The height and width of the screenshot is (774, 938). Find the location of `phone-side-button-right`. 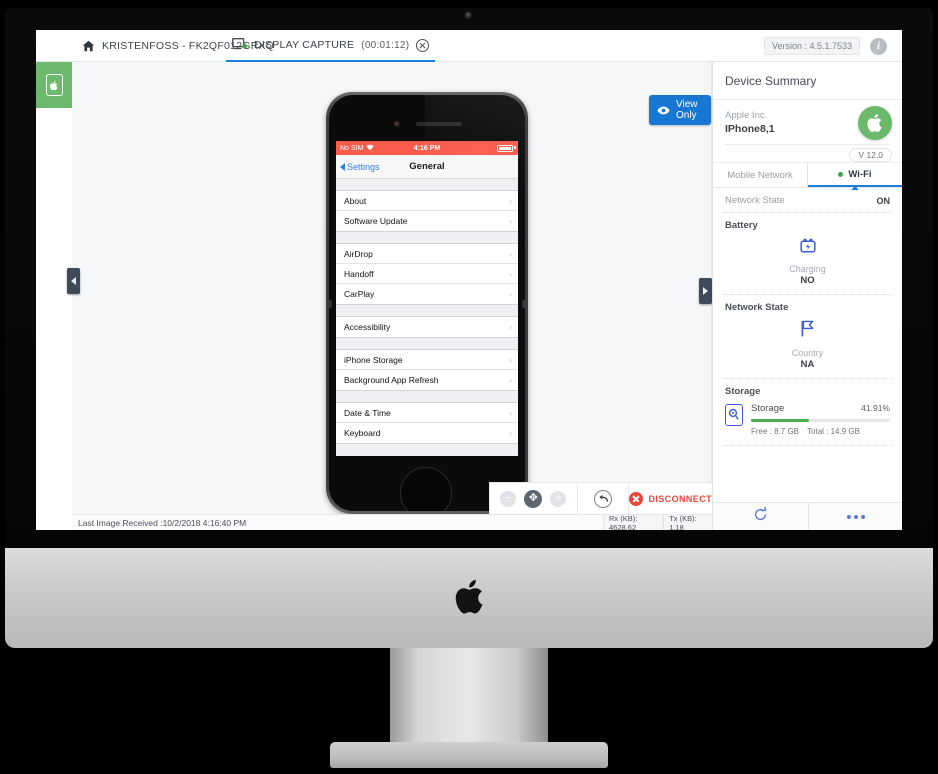

phone-side-button-right is located at coordinates (523, 304).